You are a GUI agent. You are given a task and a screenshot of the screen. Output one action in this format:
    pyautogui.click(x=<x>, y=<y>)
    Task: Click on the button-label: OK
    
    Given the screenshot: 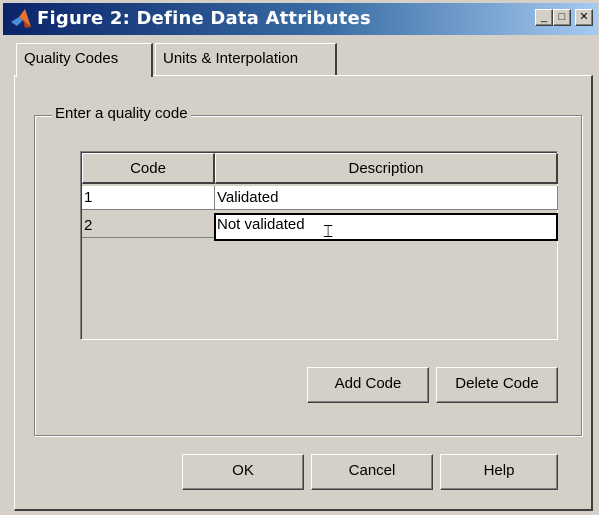 What is the action you would take?
    pyautogui.click(x=243, y=470)
    